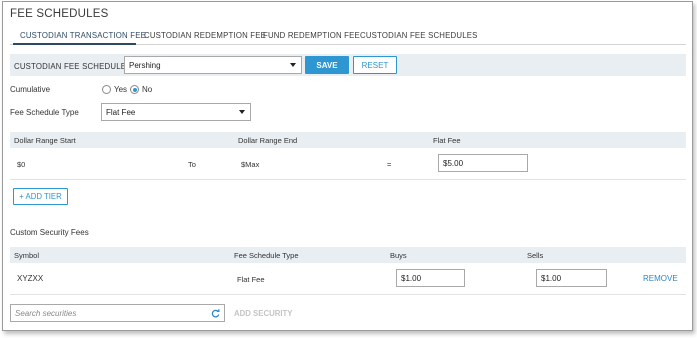 This screenshot has width=697, height=338. What do you see at coordinates (117, 313) in the screenshot?
I see `search-securities-input: Search securities` at bounding box center [117, 313].